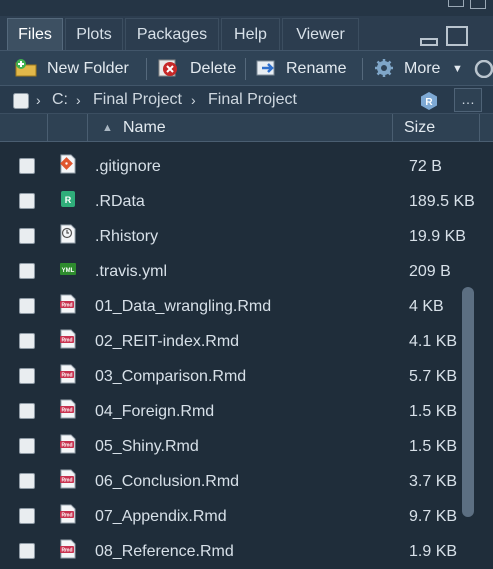 This screenshot has width=493, height=569. What do you see at coordinates (478, 4) in the screenshot?
I see `maximize-handle-icon` at bounding box center [478, 4].